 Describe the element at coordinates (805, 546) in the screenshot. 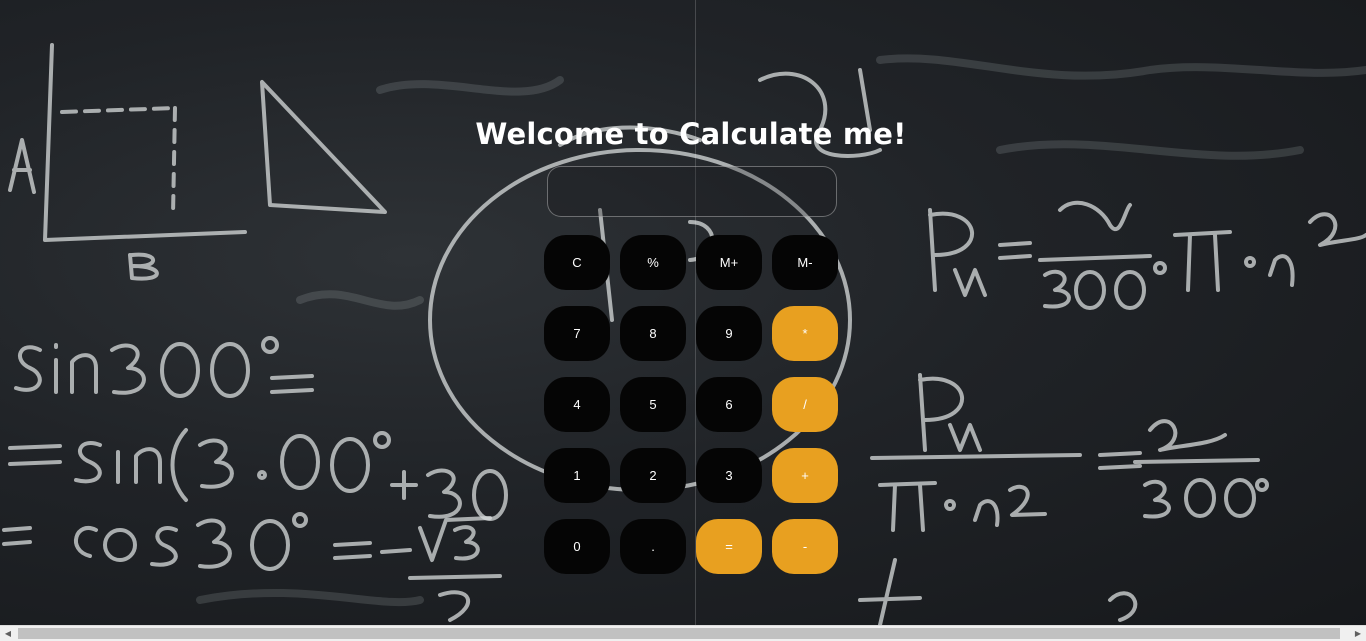

I see `subtract-button: -` at that location.